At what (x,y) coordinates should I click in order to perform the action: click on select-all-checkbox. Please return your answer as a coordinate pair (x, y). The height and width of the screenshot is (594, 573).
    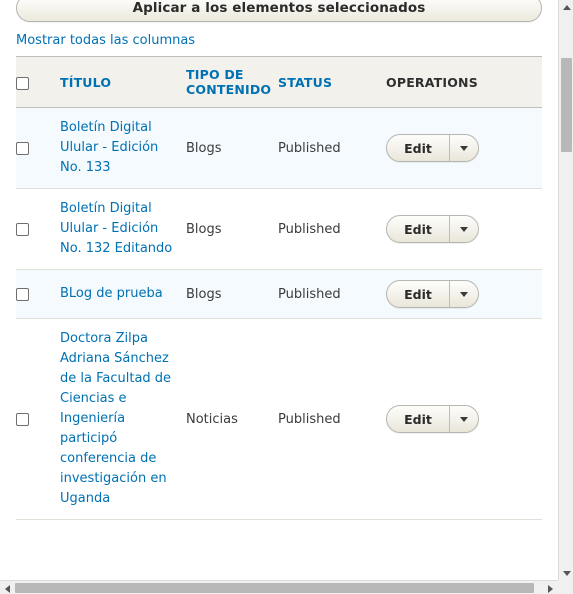
    Looking at the image, I should click on (22, 83).